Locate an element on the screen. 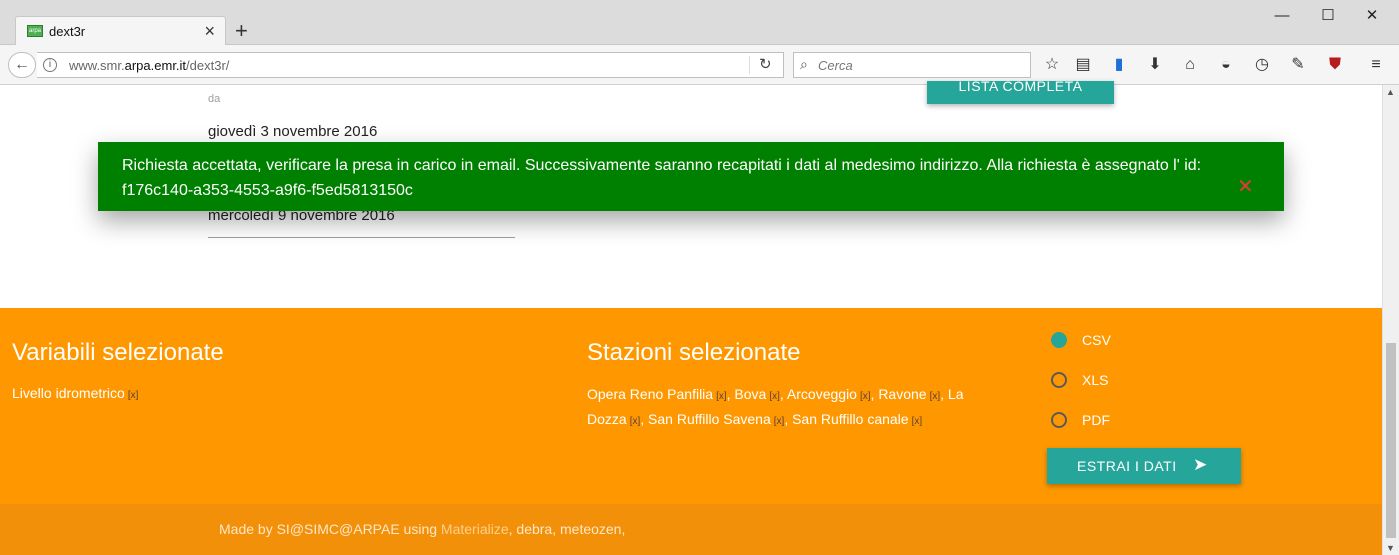 This screenshot has height=555, width=1399. tab-strip: arpa dext3r × + — ☐ ✕ is located at coordinates (699, 23).